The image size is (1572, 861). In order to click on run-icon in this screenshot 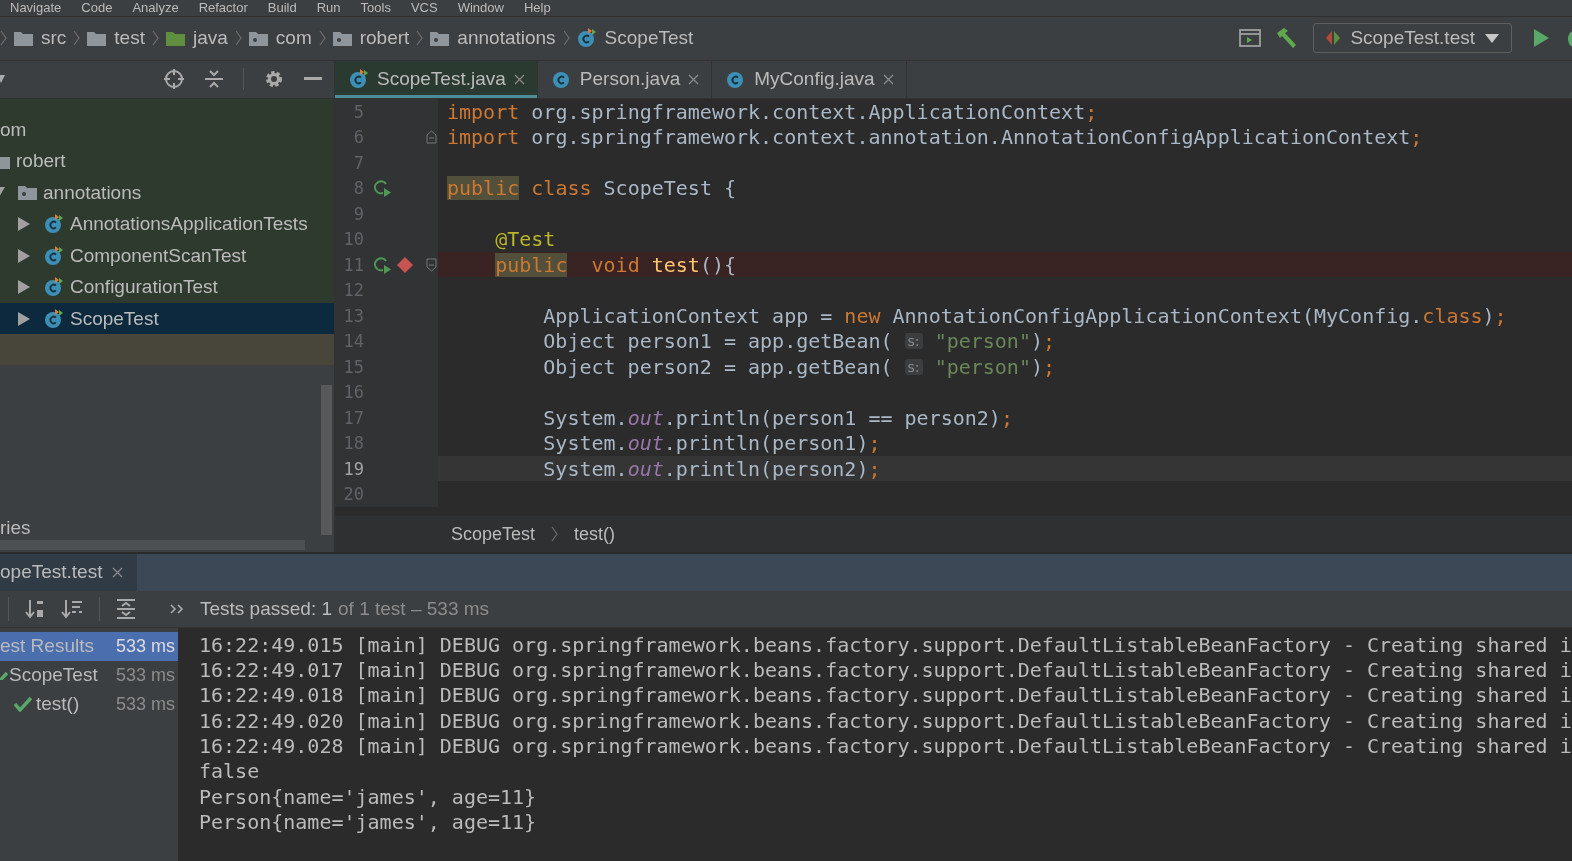, I will do `click(1541, 38)`.